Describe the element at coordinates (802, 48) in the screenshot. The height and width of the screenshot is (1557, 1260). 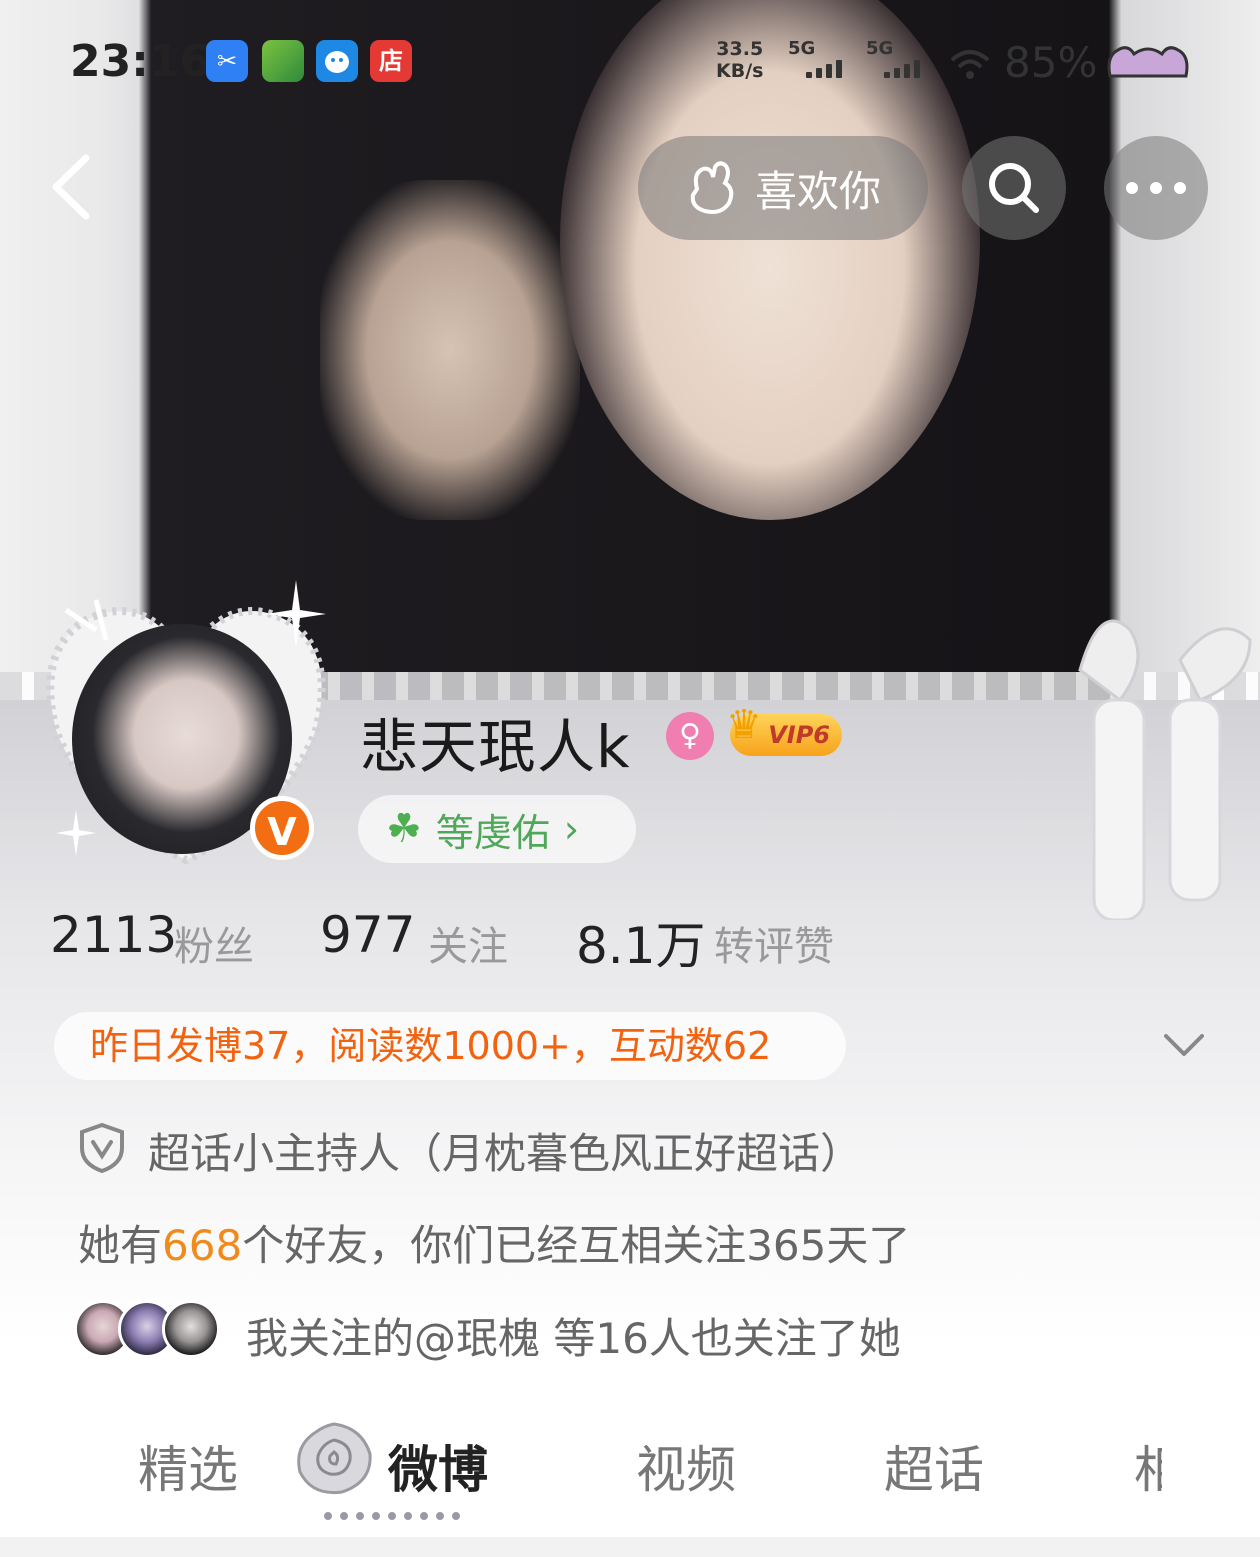
I see `sim1-label: 5G` at that location.